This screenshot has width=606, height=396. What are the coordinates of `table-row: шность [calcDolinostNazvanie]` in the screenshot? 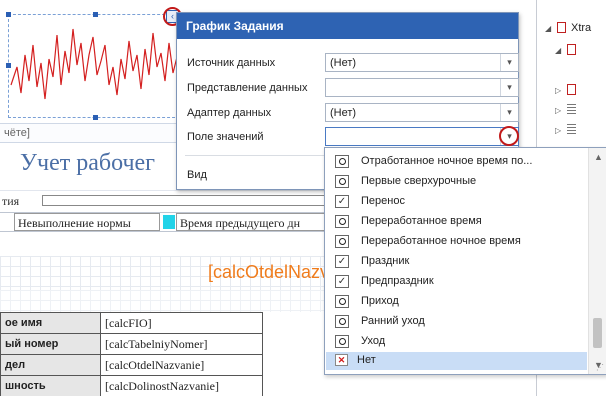 It's located at (131, 385).